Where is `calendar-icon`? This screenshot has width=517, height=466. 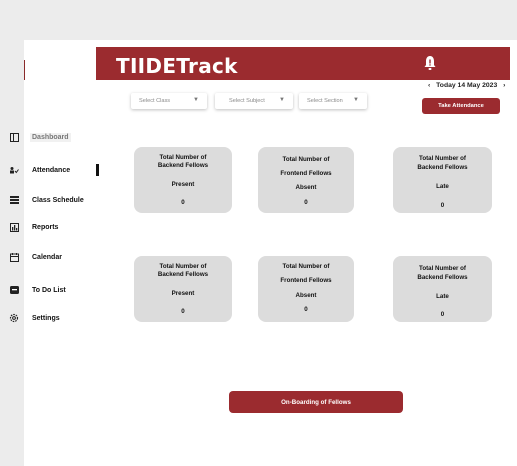
calendar-icon is located at coordinates (14, 257).